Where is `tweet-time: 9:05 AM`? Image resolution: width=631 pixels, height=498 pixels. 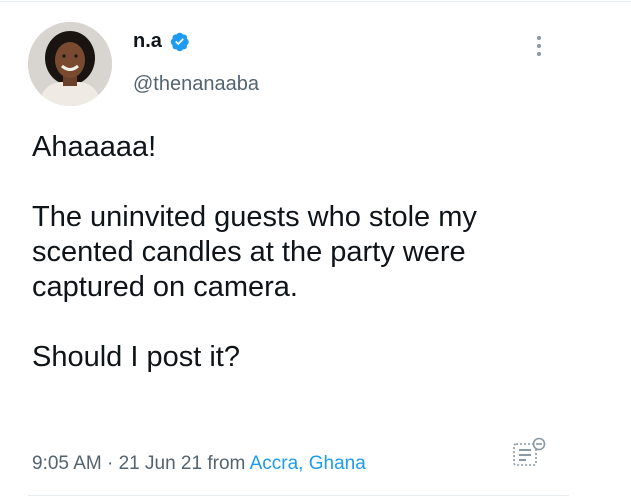 tweet-time: 9:05 AM is located at coordinates (67, 463).